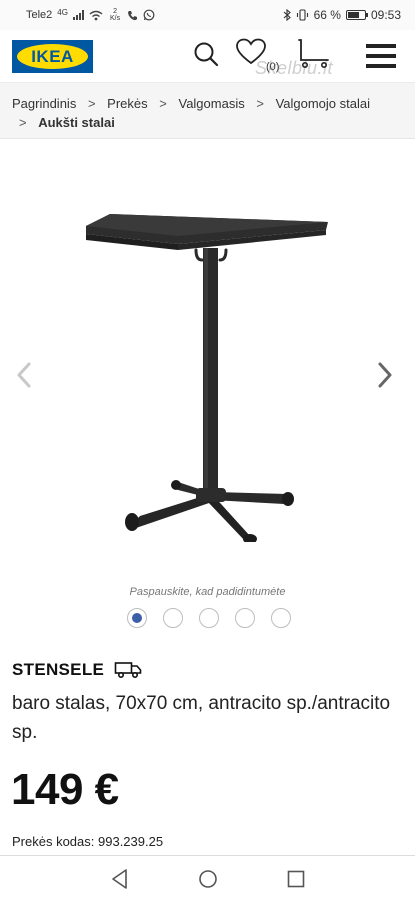  What do you see at coordinates (323, 103) in the screenshot?
I see `breadcrumb-item-dining-tables: Valgomojo stalai` at bounding box center [323, 103].